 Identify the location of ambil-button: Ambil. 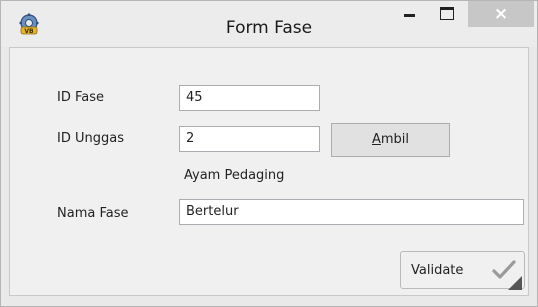
(390, 140).